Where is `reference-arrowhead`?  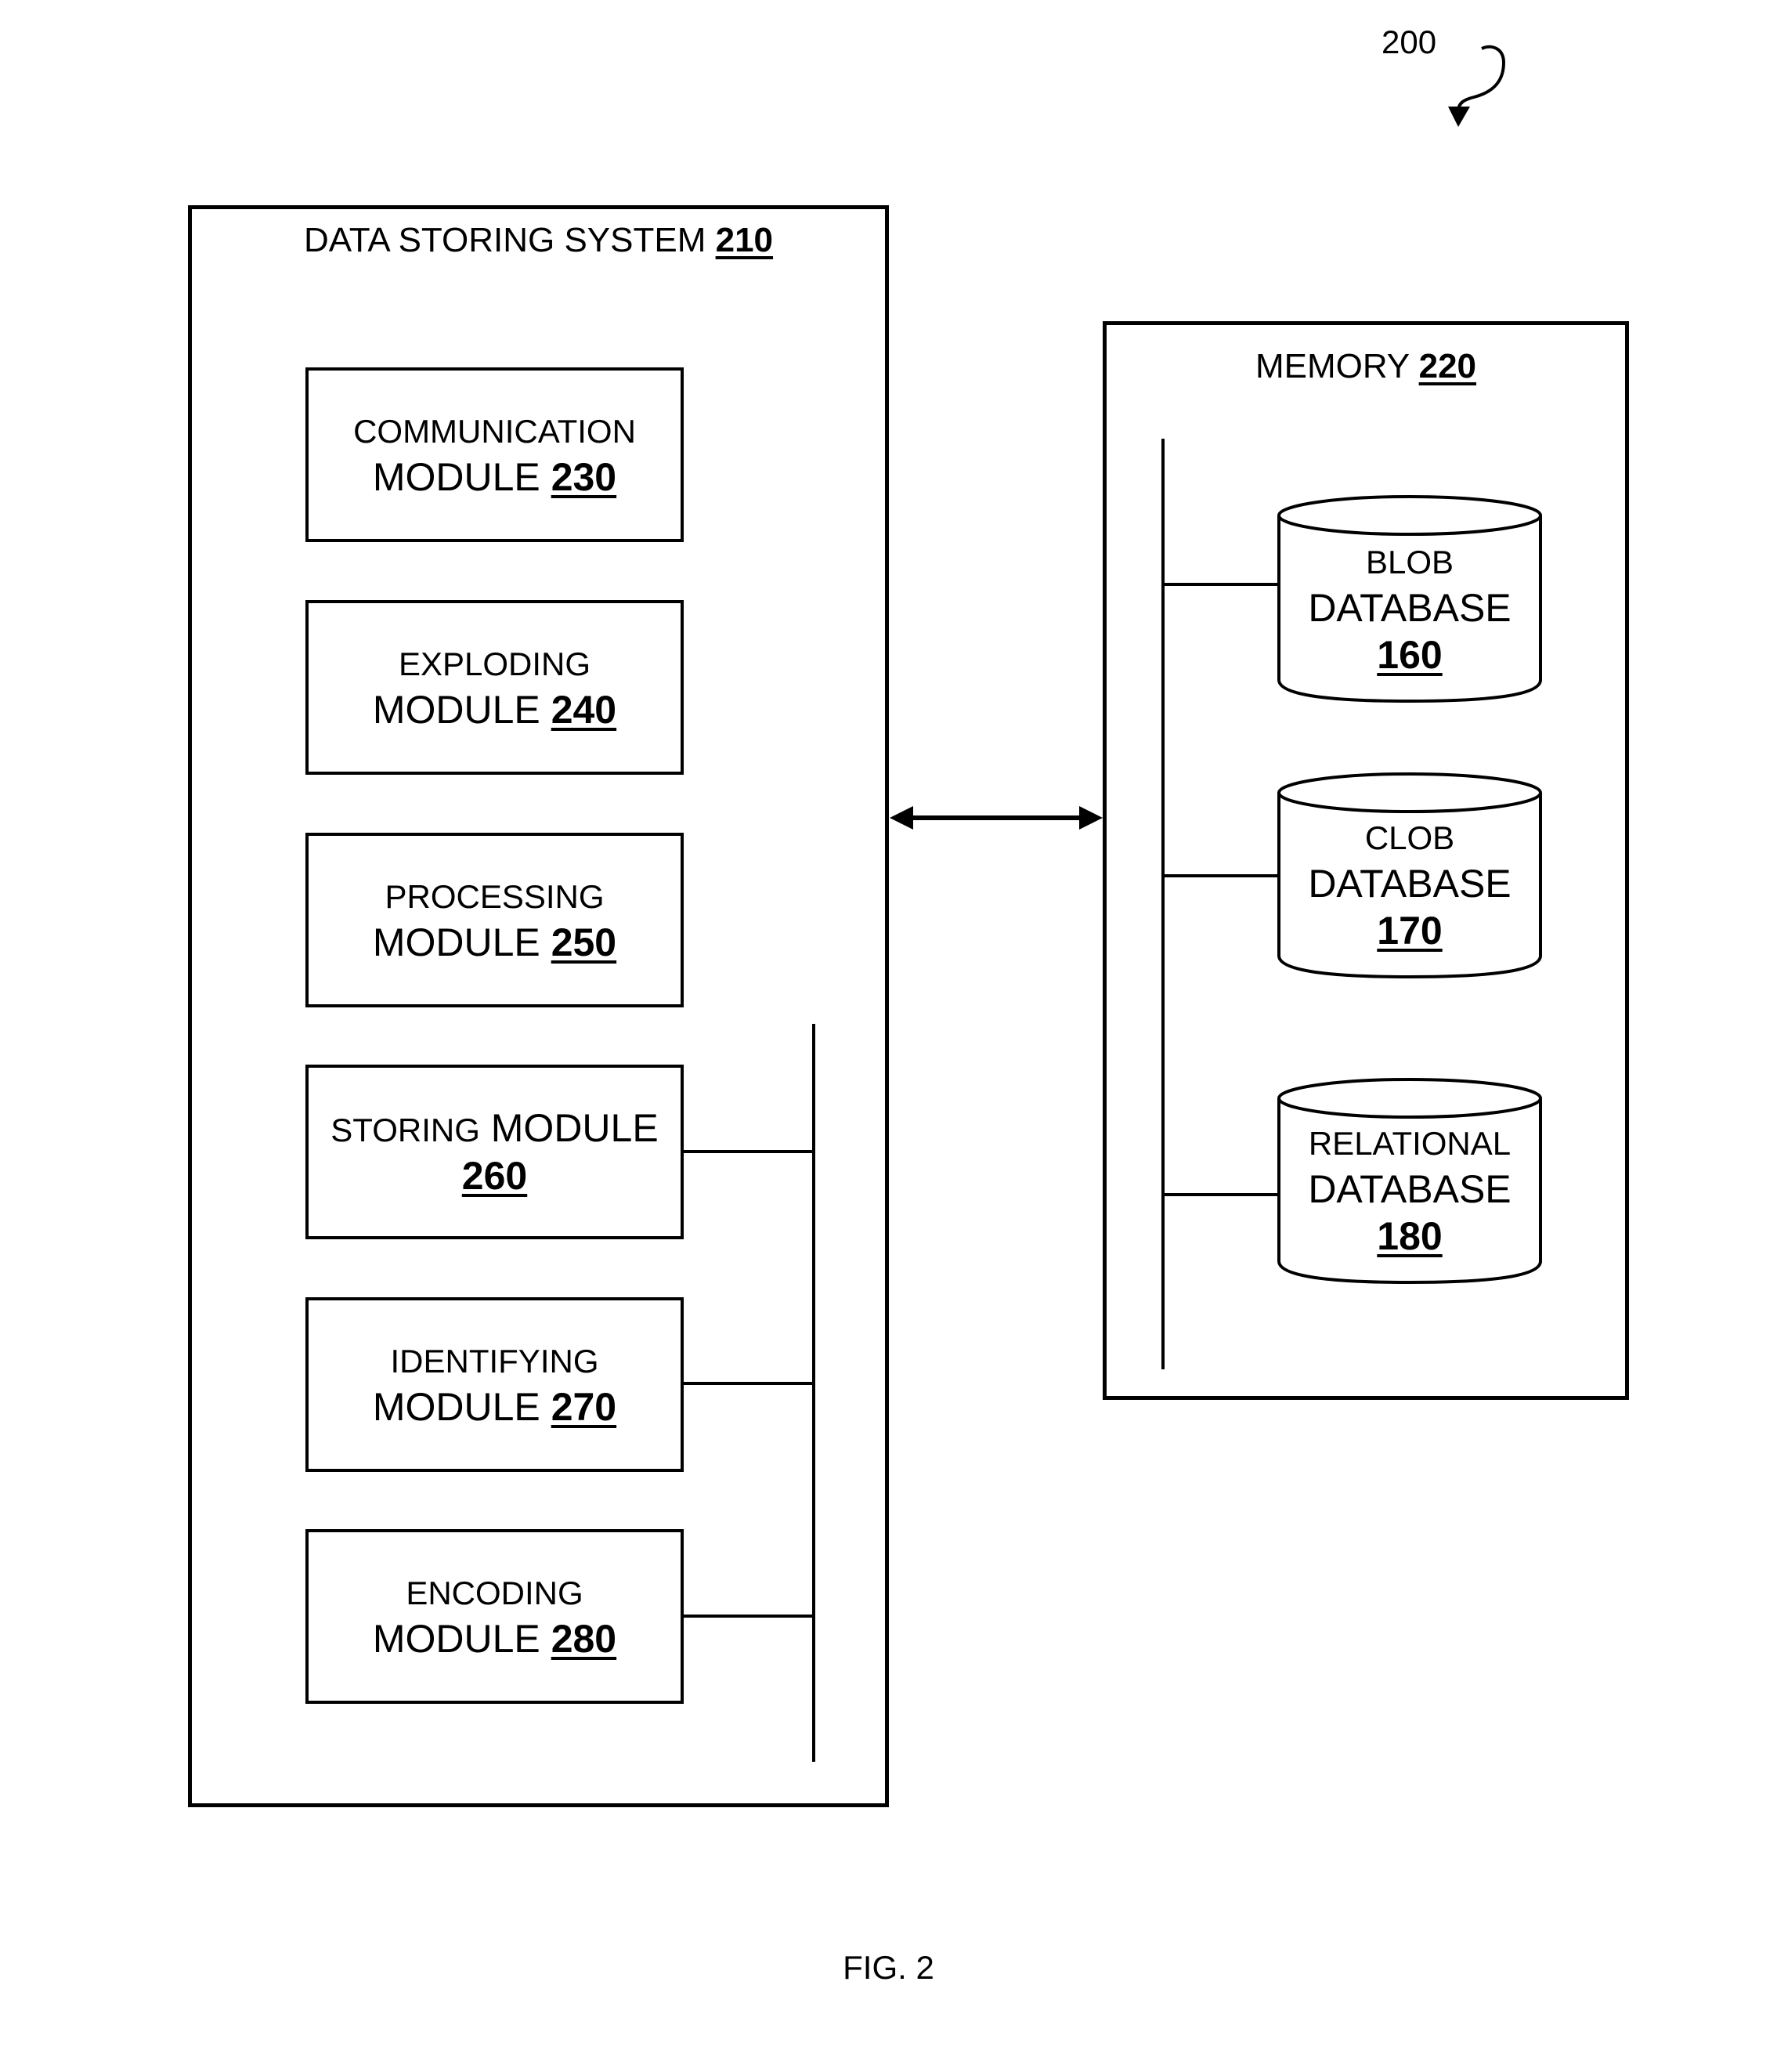
reference-arrowhead is located at coordinates (1459, 117).